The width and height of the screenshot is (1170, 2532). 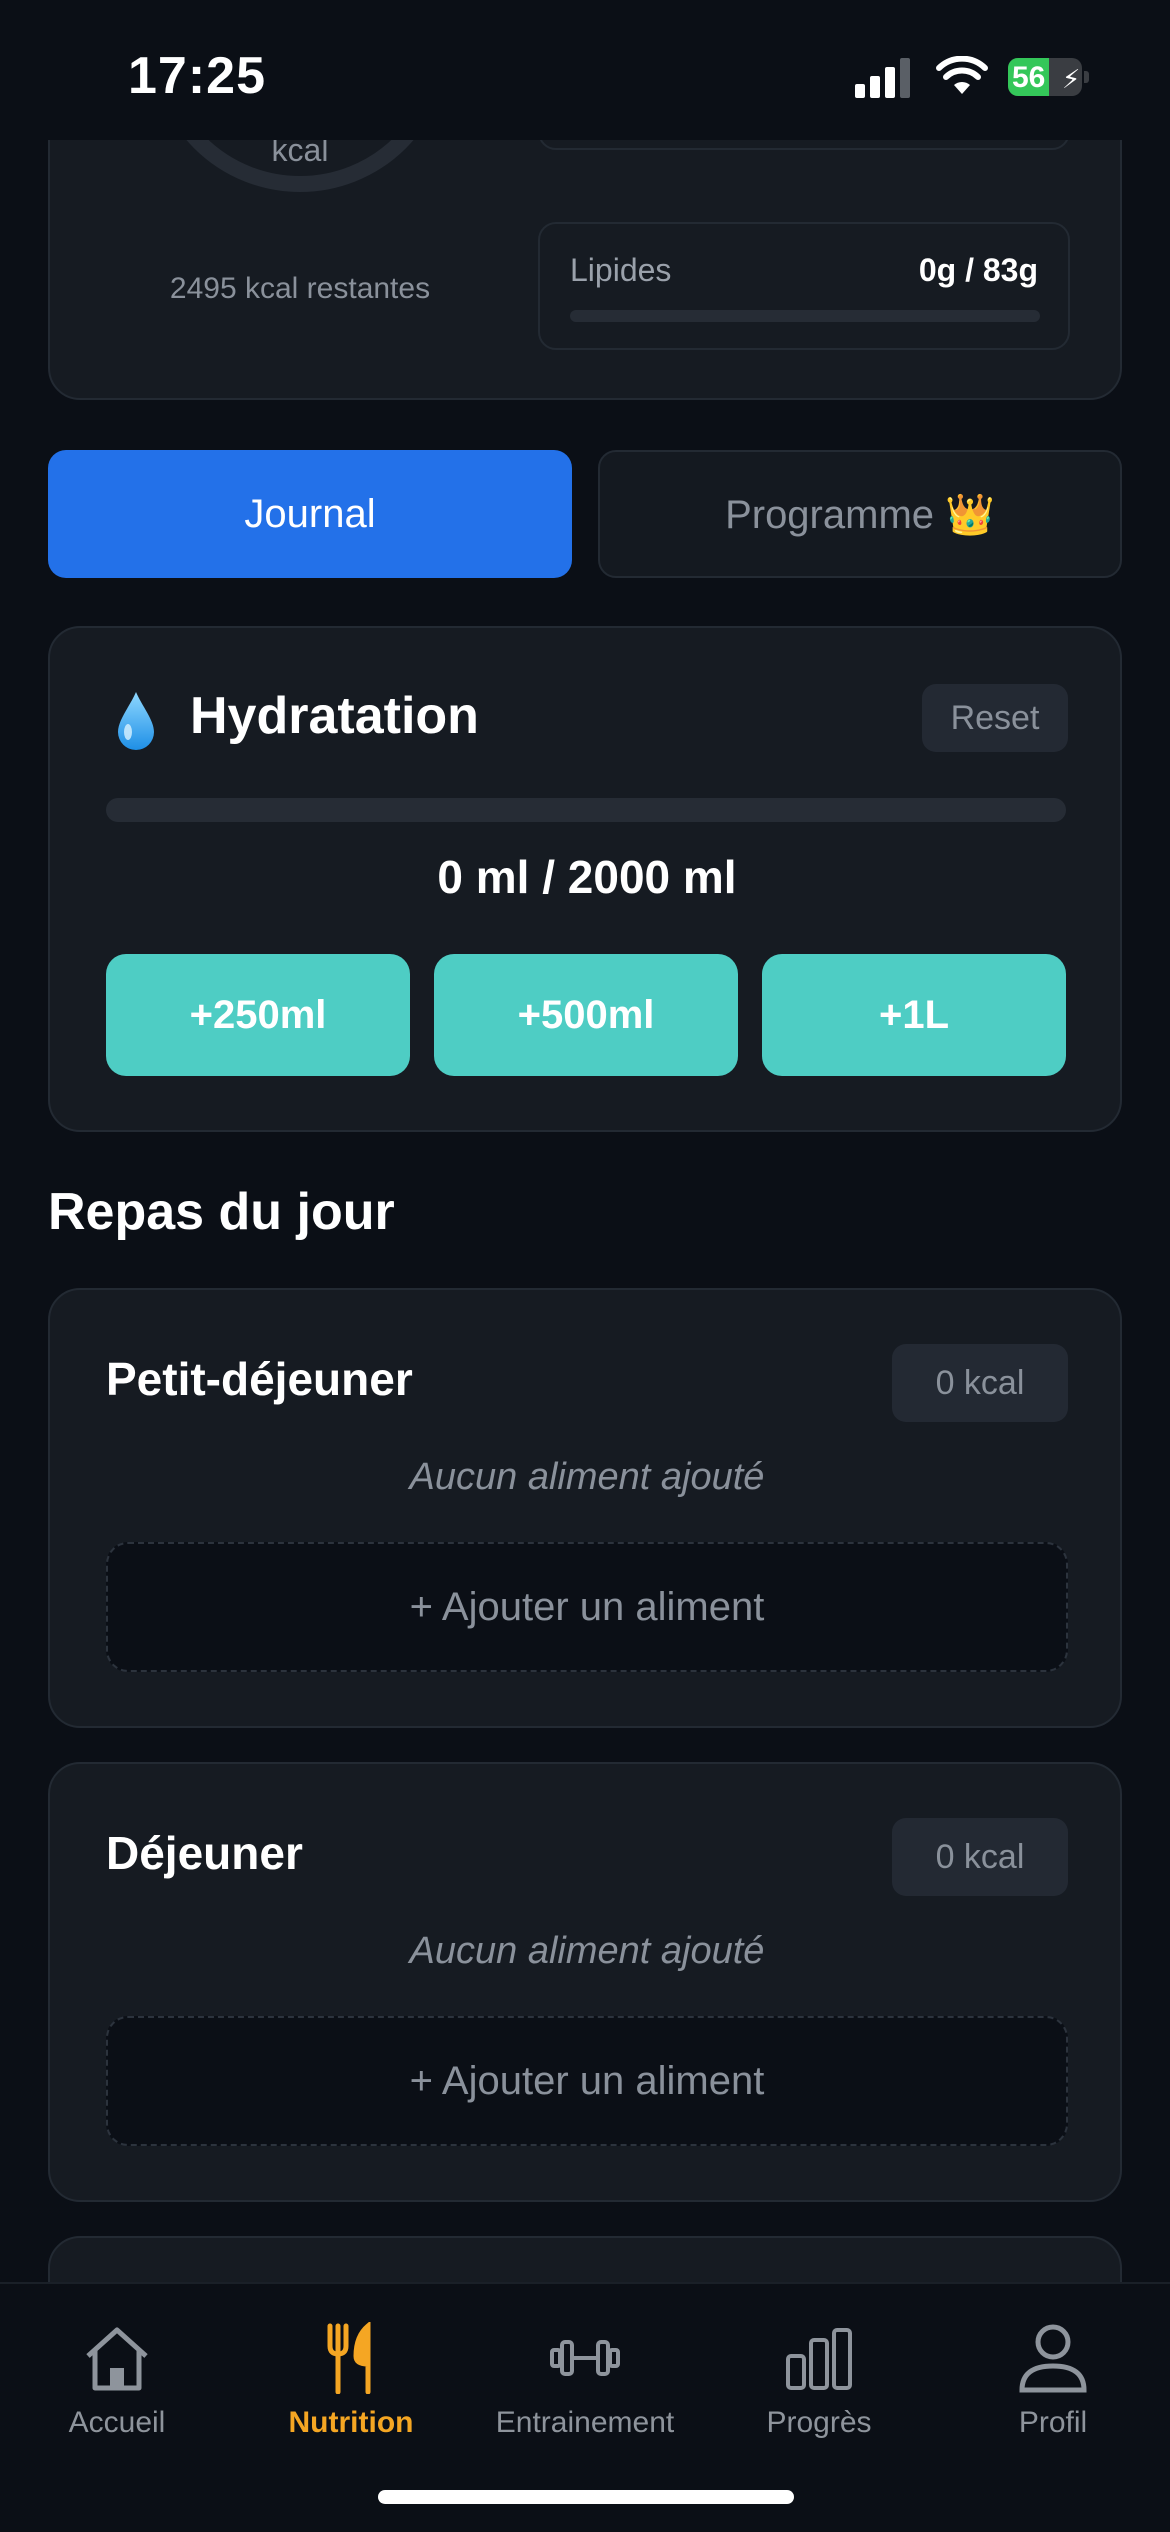 I want to click on meal-name: Petit-déjeuner, so click(x=259, y=1379).